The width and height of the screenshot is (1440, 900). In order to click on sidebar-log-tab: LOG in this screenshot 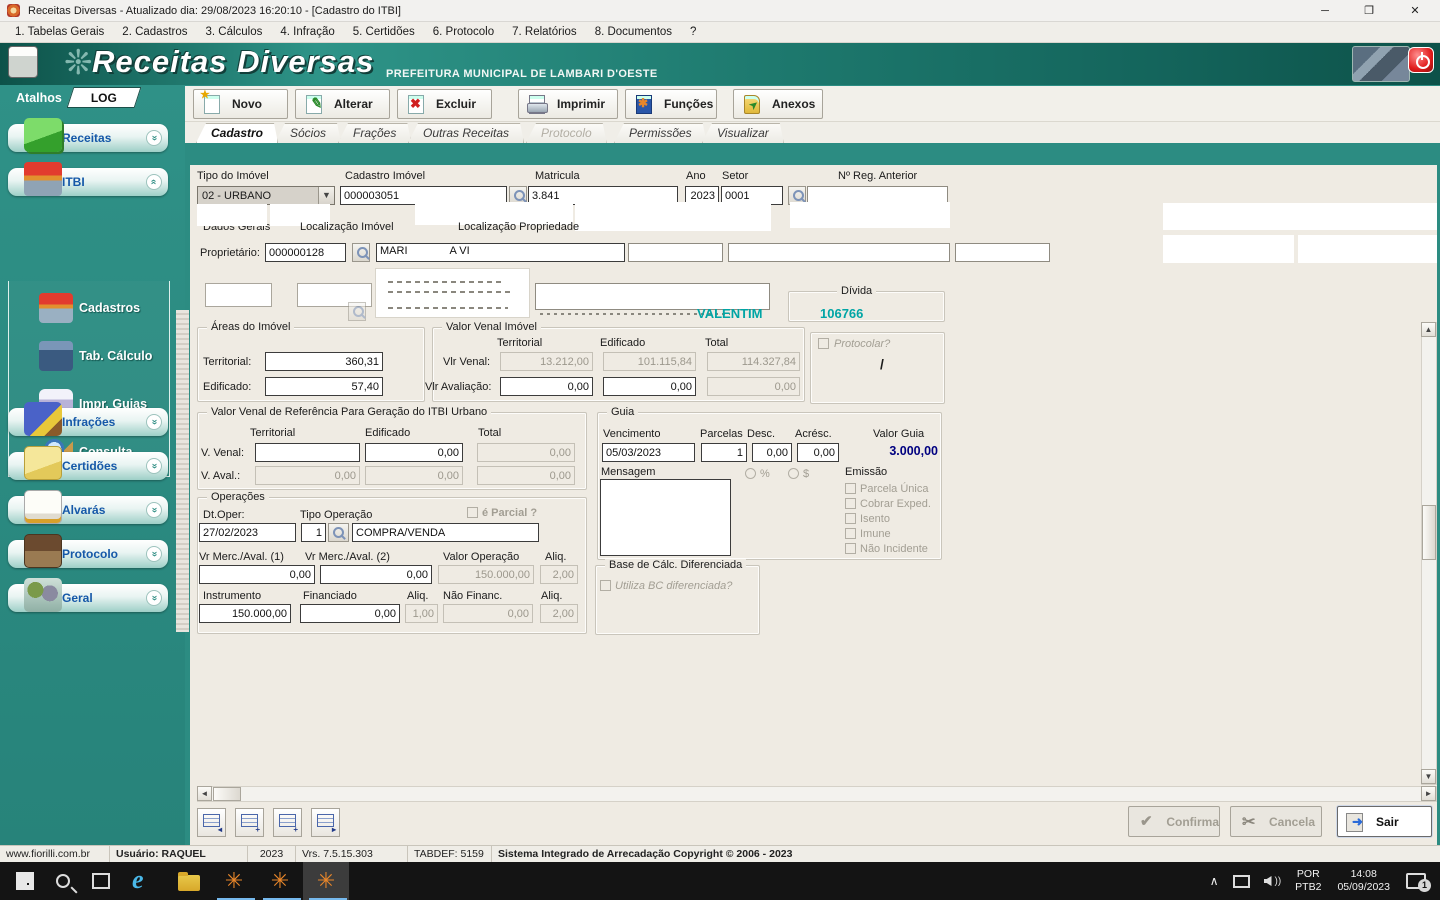, I will do `click(104, 97)`.